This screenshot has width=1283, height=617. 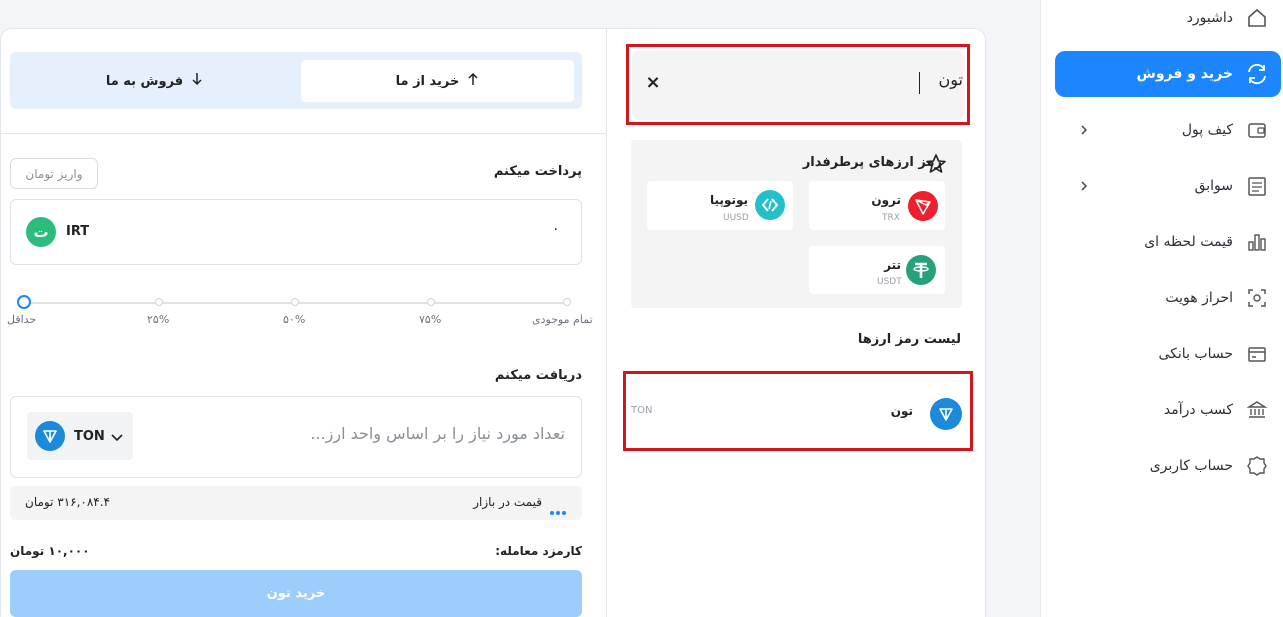 What do you see at coordinates (1013, 308) in the screenshot?
I see `page-gap` at bounding box center [1013, 308].